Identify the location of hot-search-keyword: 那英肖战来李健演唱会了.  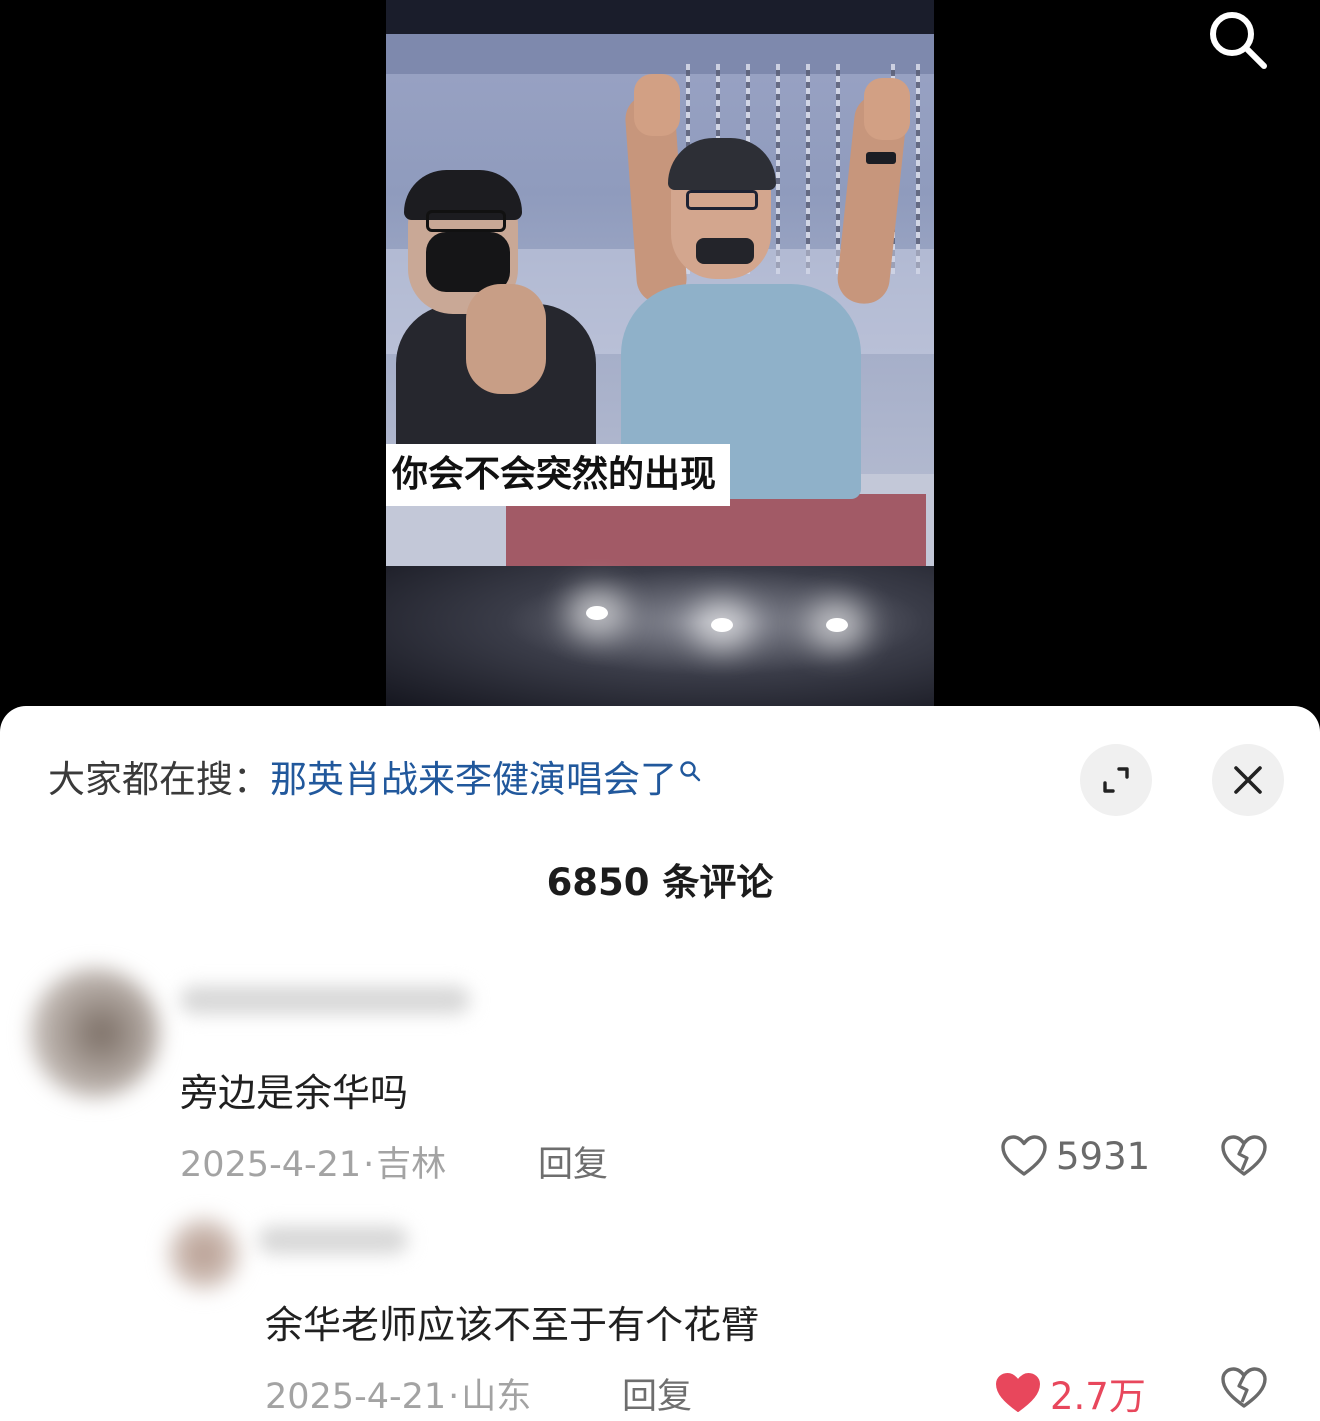
(473, 779).